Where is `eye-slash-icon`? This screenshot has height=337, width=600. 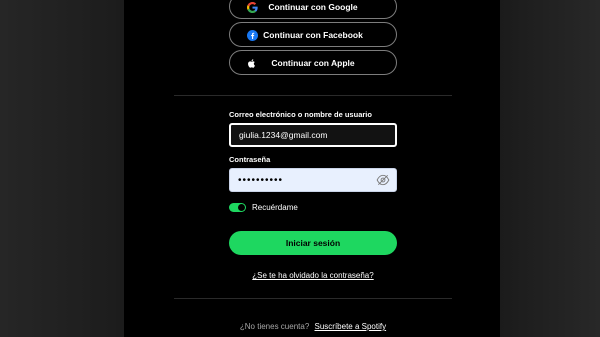 eye-slash-icon is located at coordinates (383, 180).